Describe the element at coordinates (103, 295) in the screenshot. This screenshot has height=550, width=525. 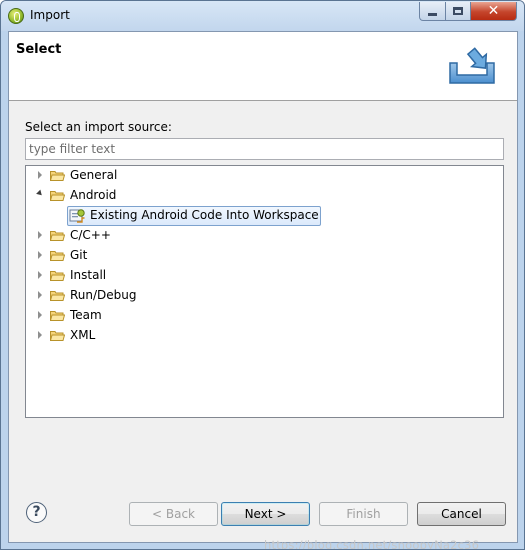
I see `tree-item-run-debug: Run/Debug` at that location.